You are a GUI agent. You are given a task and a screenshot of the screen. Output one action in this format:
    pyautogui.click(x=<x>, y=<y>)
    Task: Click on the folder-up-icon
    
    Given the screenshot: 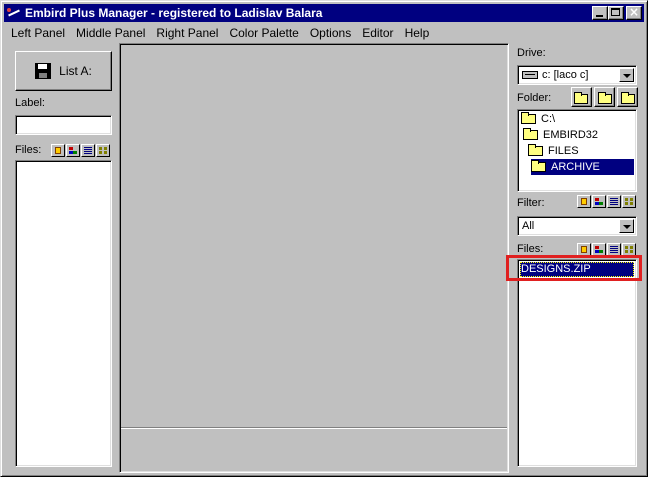 What is the action you would take?
    pyautogui.click(x=628, y=98)
    